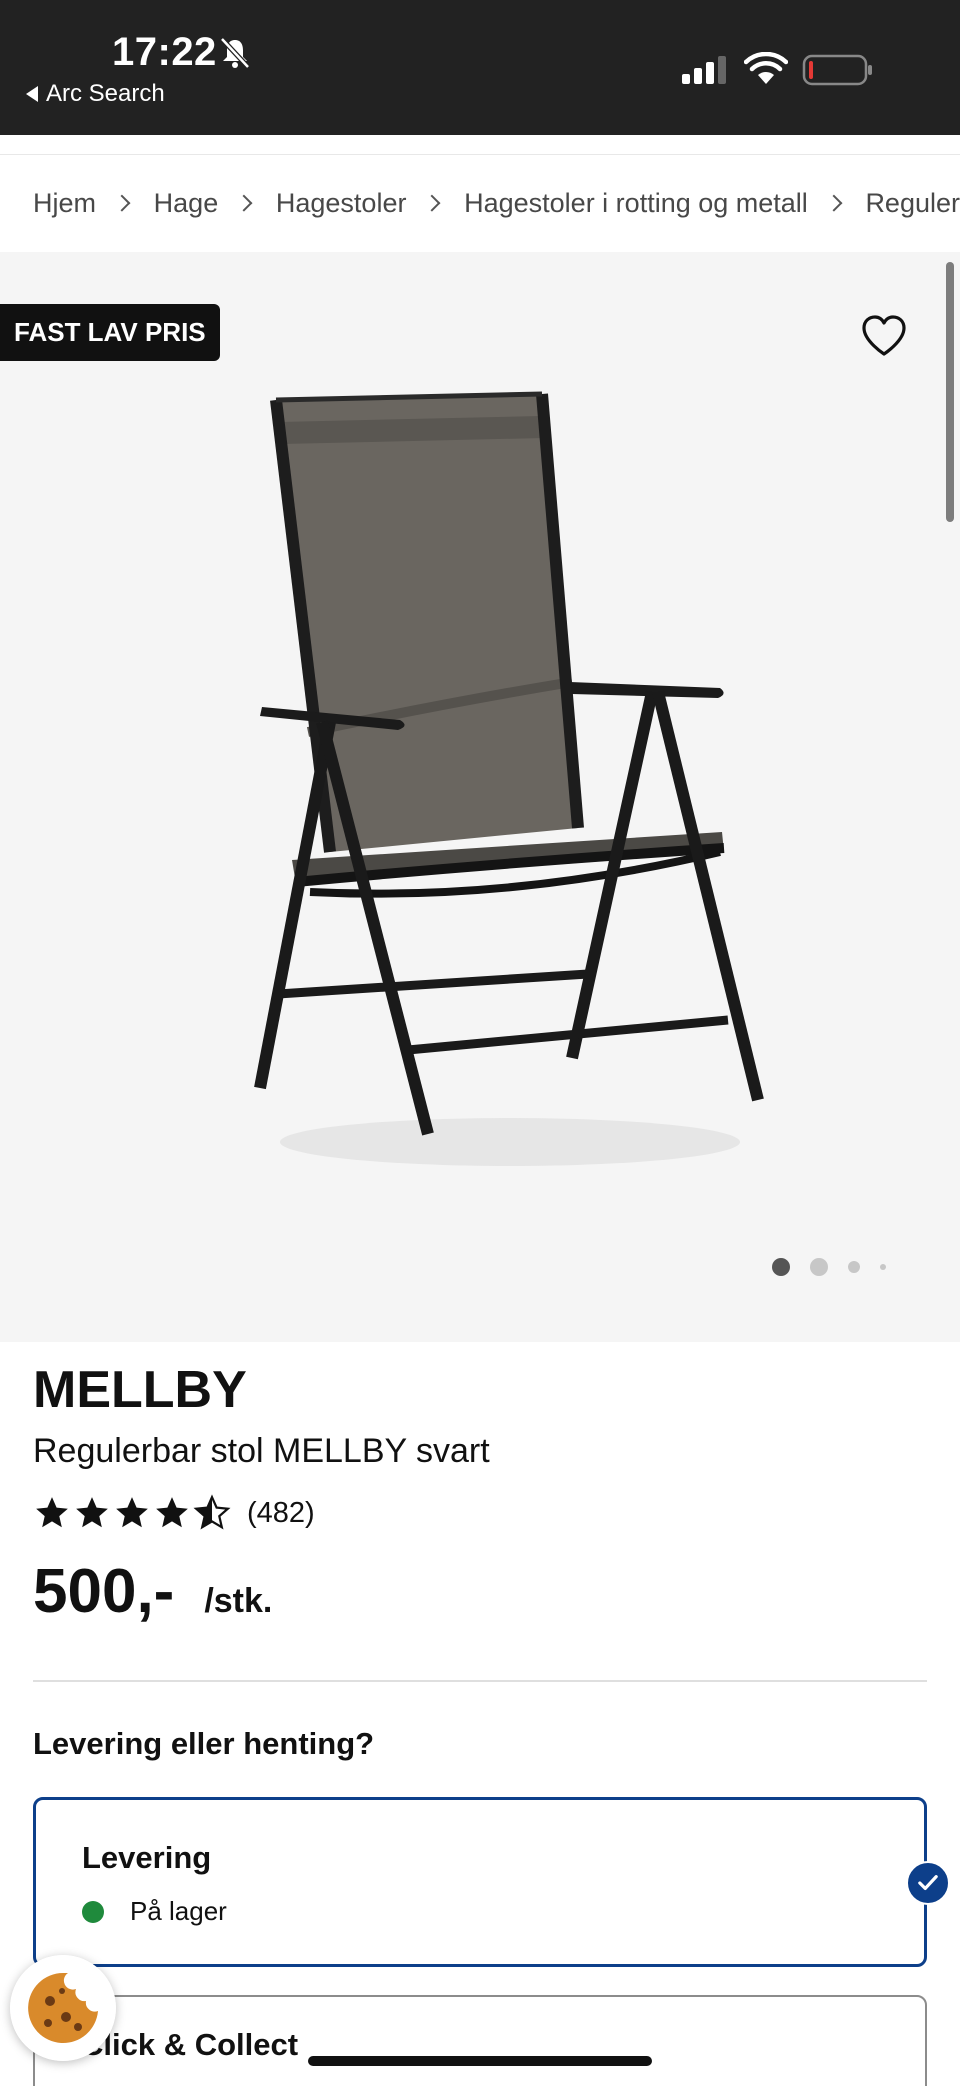  What do you see at coordinates (912, 203) in the screenshot?
I see `breadcrumb-item-current: Reguler` at bounding box center [912, 203].